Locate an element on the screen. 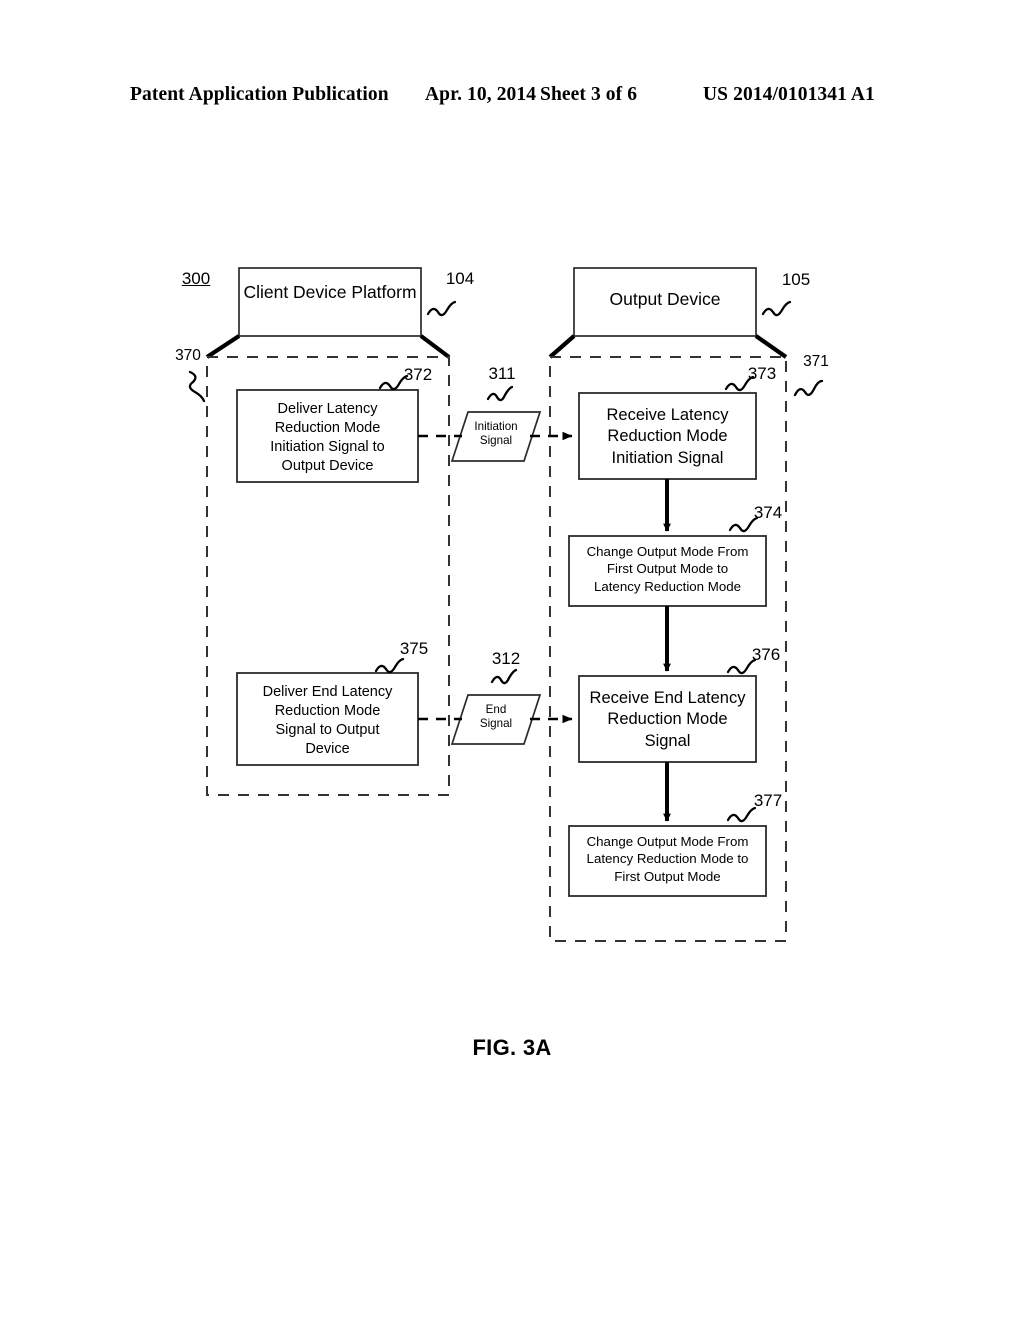  output-lane-flare-left is located at coordinates (562, 346).